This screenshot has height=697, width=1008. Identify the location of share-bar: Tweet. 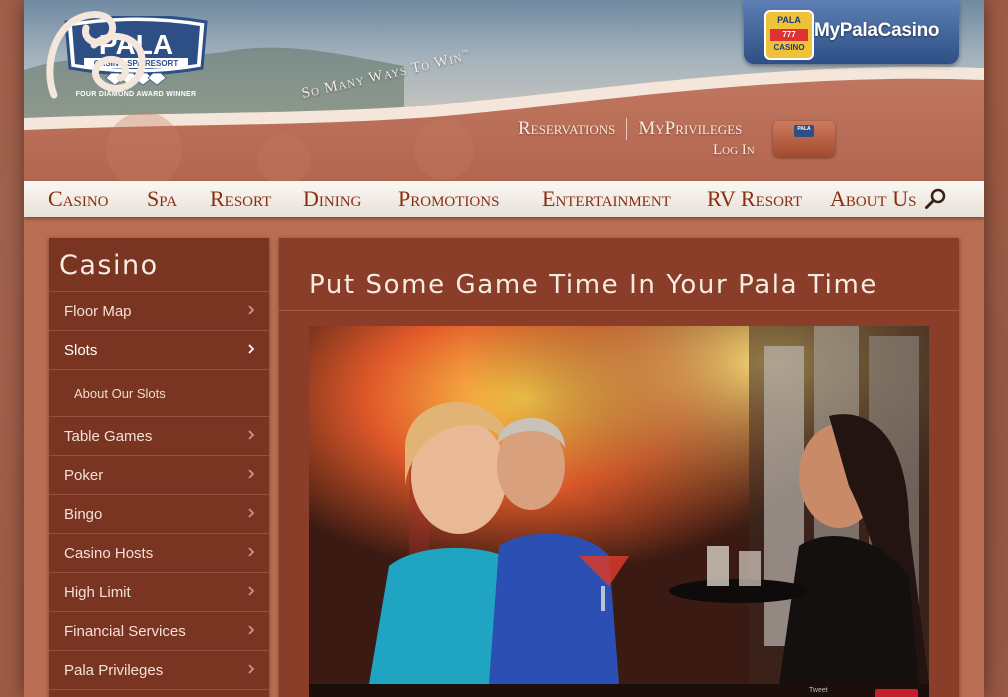
(619, 690).